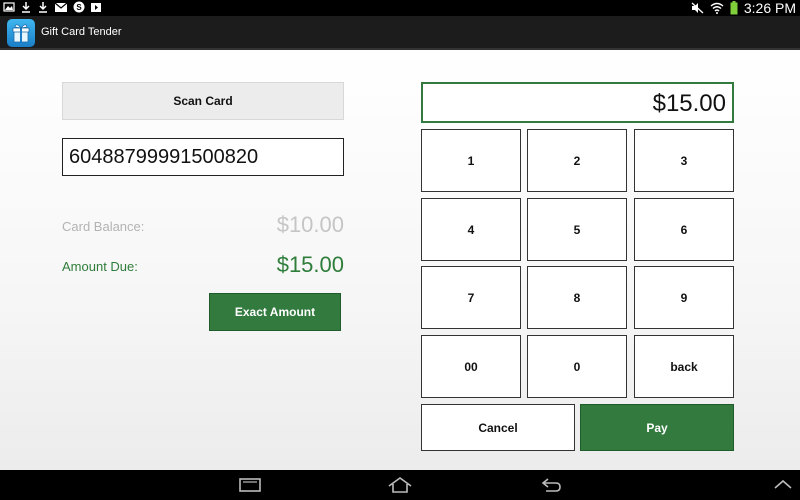  Describe the element at coordinates (684, 366) in the screenshot. I see `key-back: back` at that location.